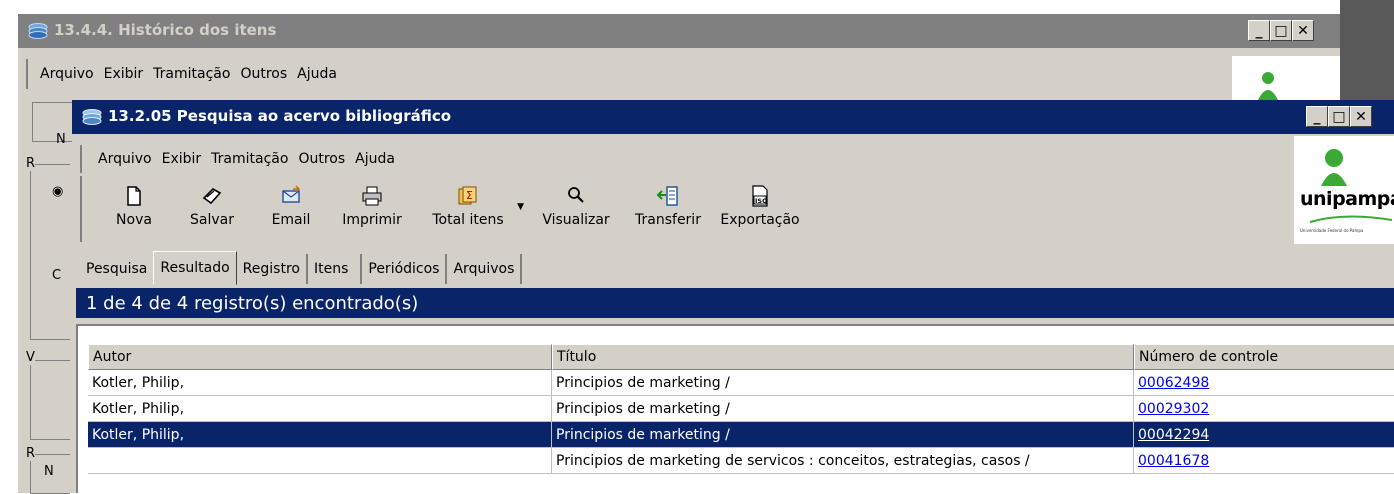  I want to click on tab-pesquisa: Pesquisa, so click(116, 269).